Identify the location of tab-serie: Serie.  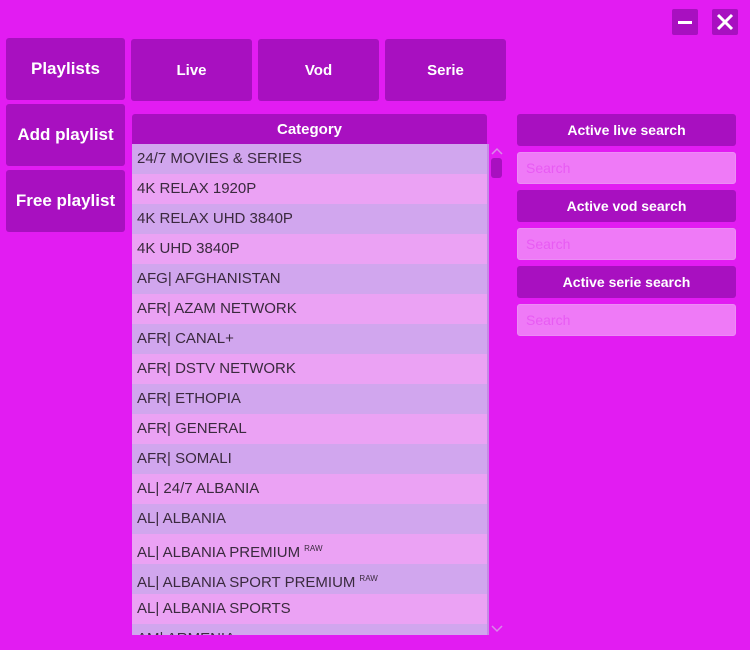
(445, 70).